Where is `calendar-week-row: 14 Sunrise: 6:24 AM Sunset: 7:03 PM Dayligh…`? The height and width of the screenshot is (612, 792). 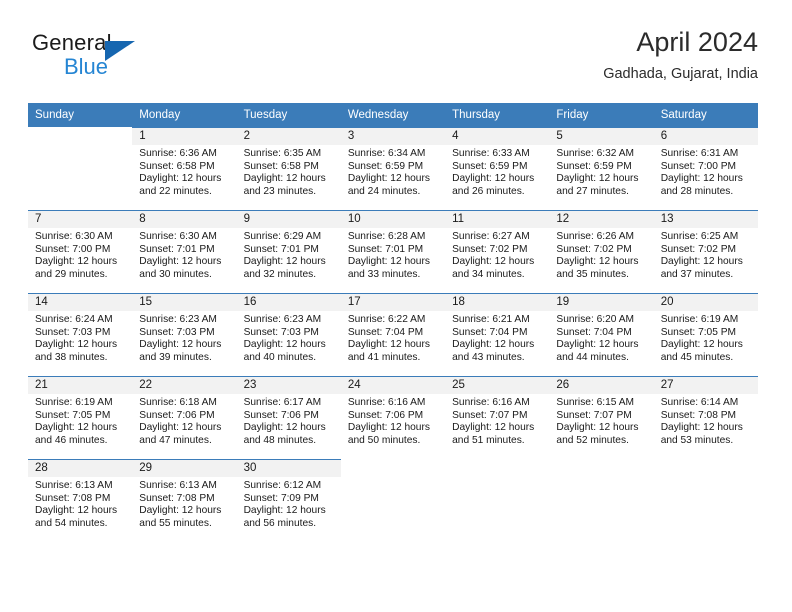
calendar-week-row: 14 Sunrise: 6:24 AM Sunset: 7:03 PM Dayligh… is located at coordinates (393, 335).